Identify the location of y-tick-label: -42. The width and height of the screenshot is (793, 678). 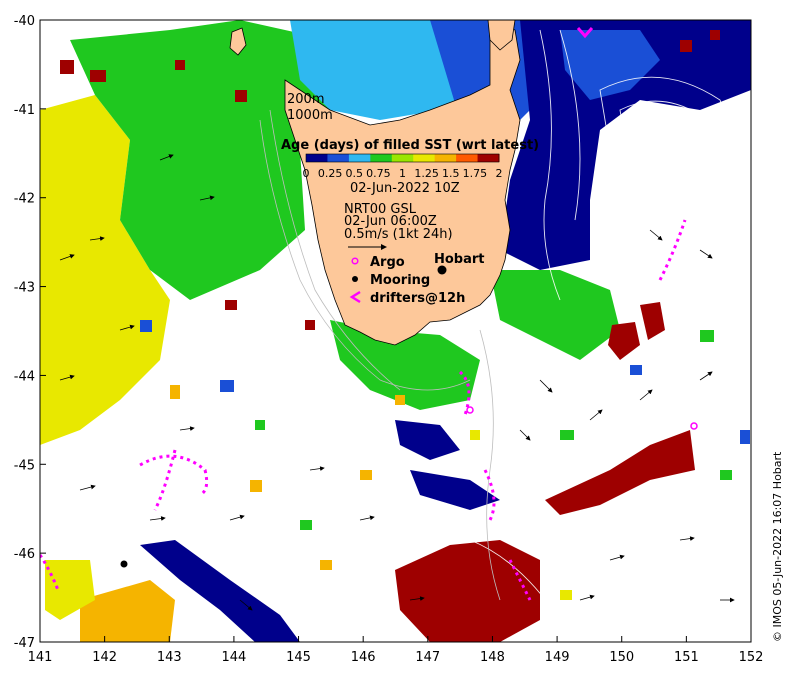
(24, 199).